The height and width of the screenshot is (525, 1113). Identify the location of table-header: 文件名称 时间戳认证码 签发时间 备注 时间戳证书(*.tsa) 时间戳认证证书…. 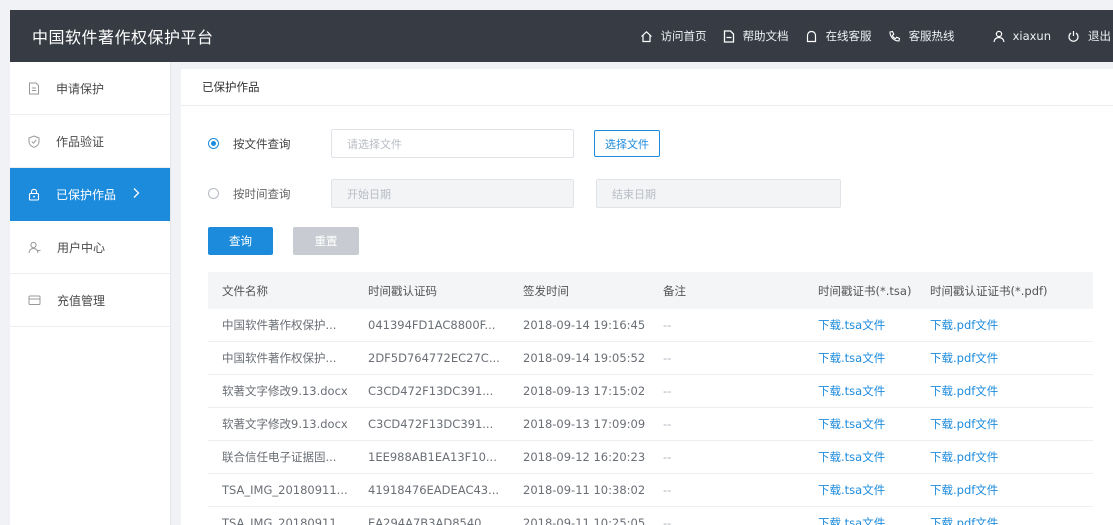
(650, 290).